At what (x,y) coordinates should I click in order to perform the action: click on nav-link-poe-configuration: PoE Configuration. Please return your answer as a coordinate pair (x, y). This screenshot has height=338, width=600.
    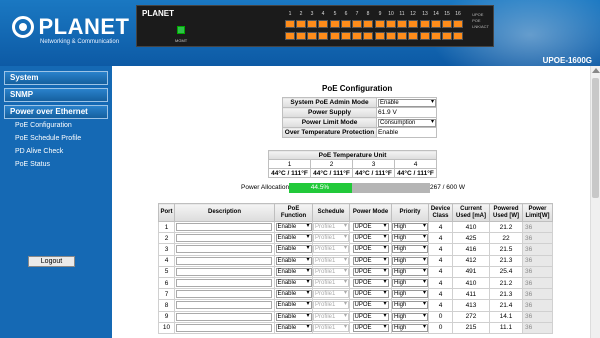
    Looking at the image, I should click on (43, 125).